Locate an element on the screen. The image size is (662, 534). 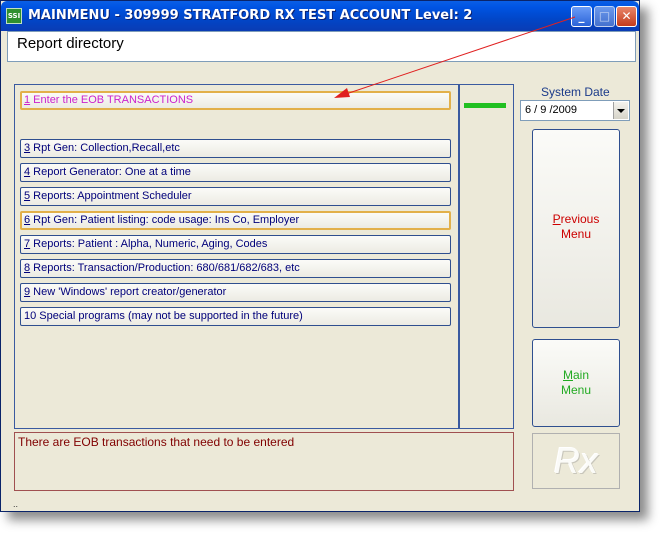
menu-item-label: Reports: Appointment Scheduler is located at coordinates (111, 196).